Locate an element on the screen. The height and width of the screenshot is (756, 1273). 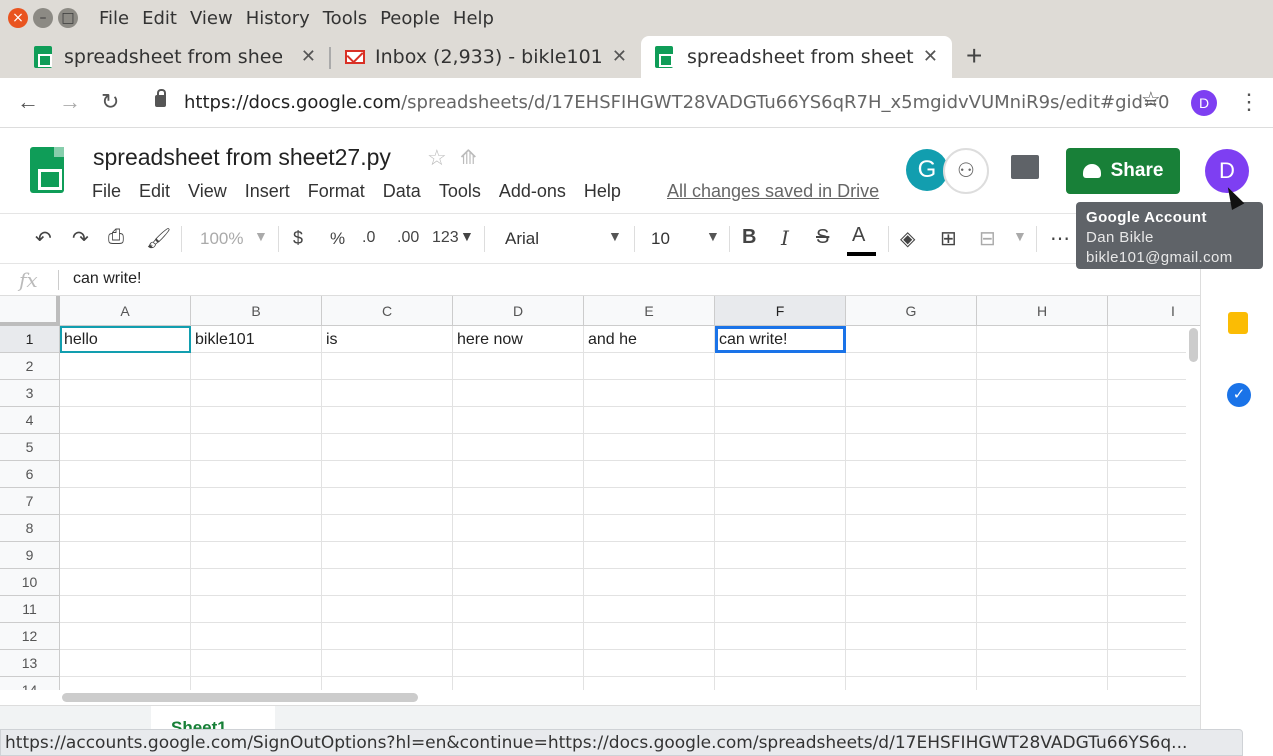
cell-c5 is located at coordinates (387, 447).